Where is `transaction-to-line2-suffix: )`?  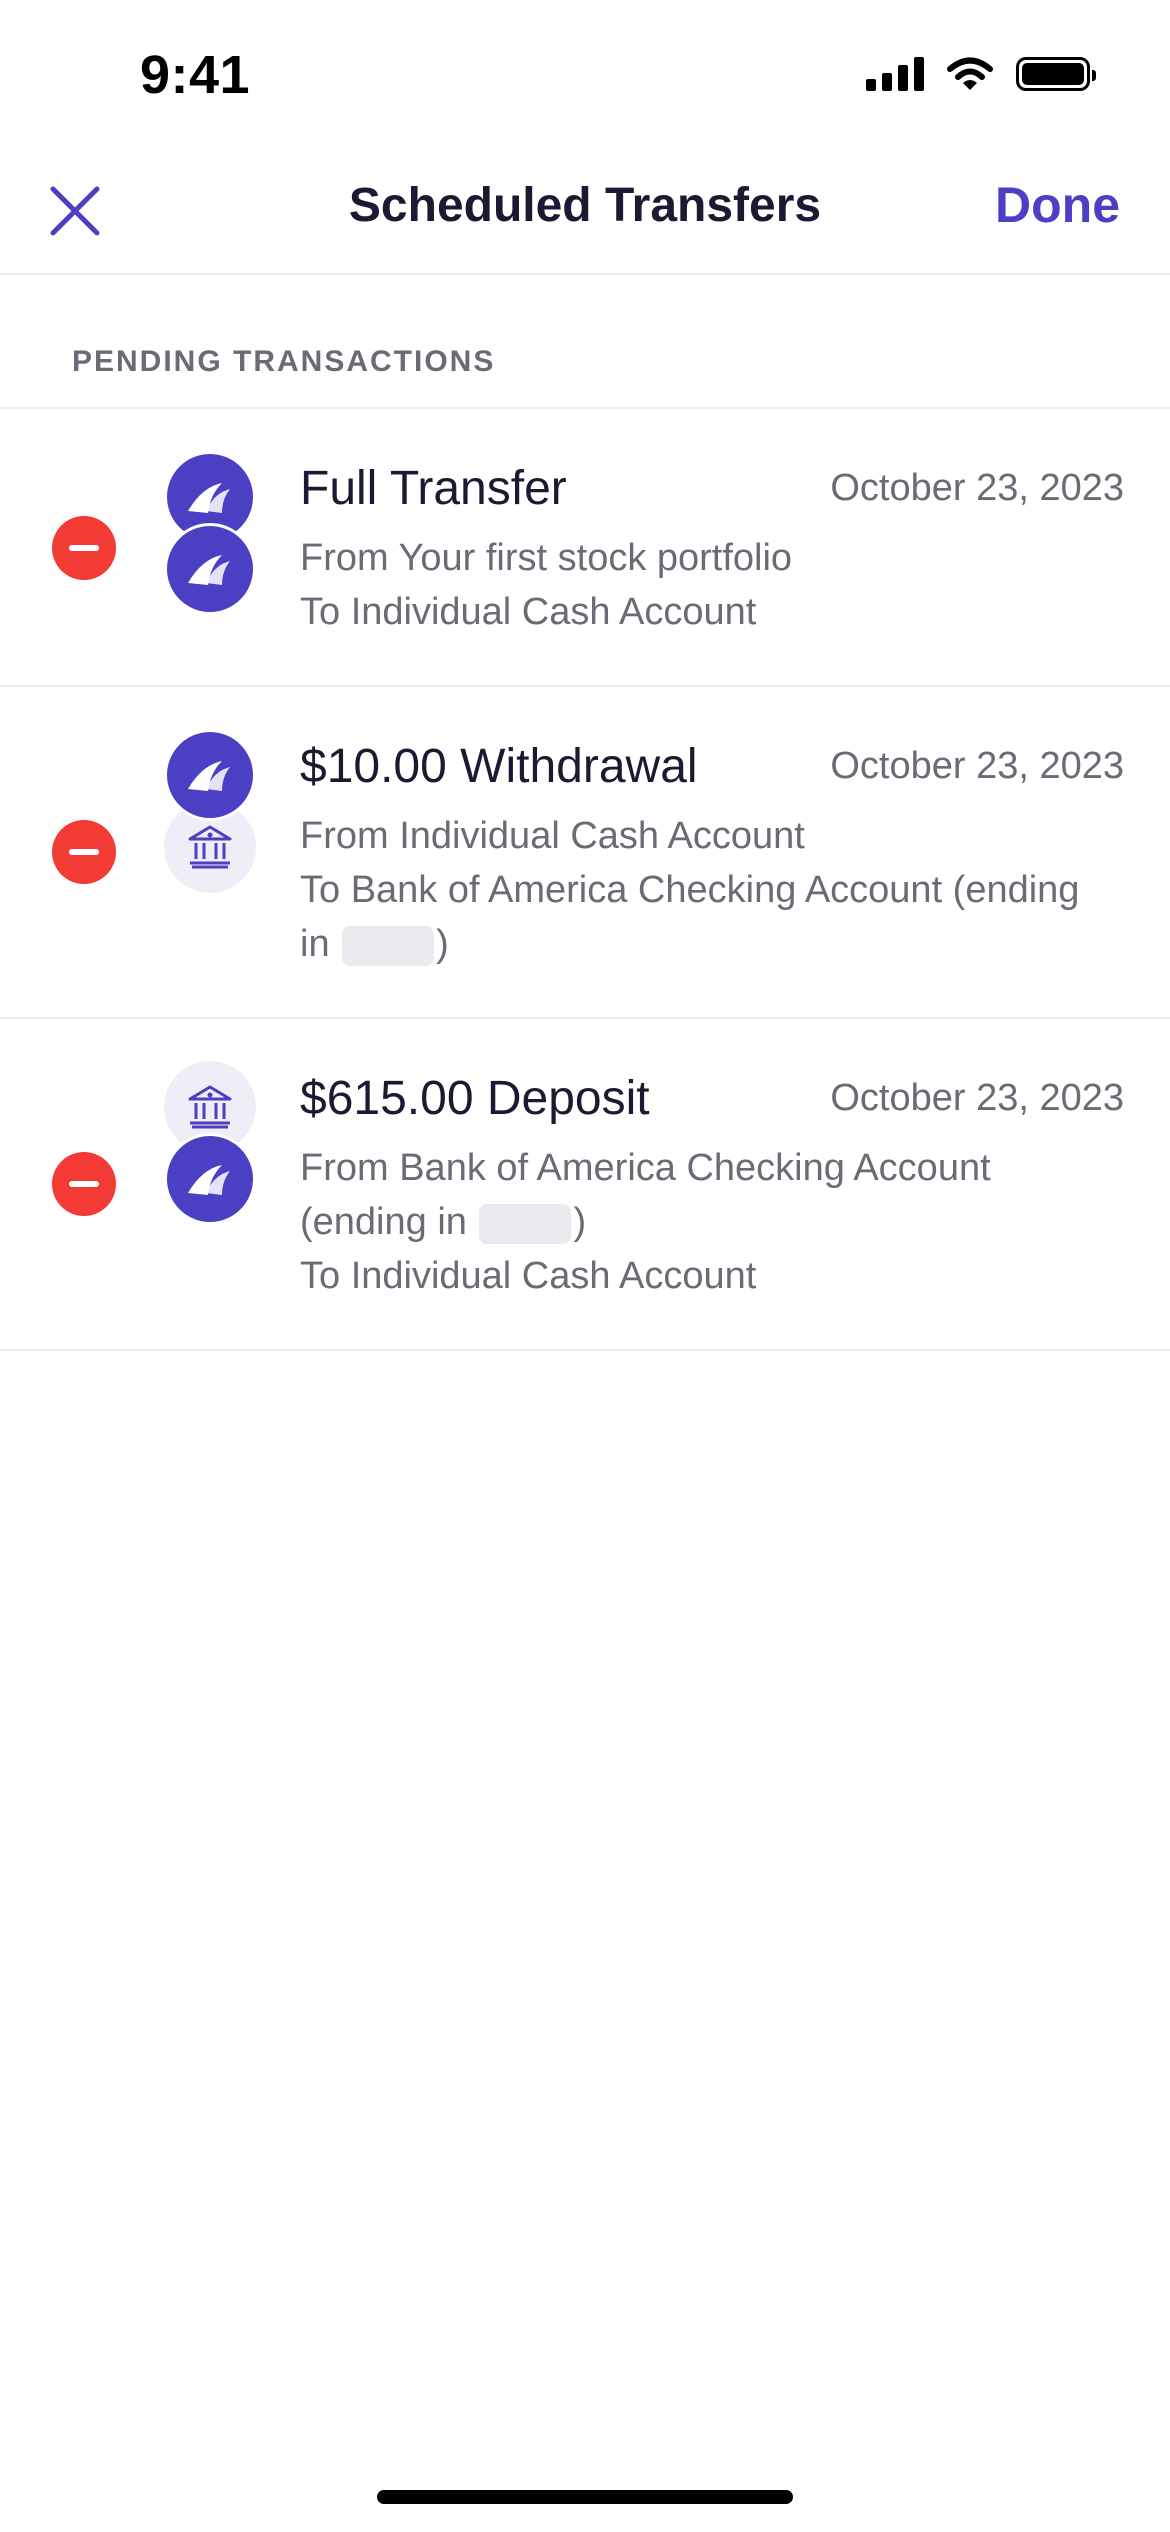 transaction-to-line2-suffix: ) is located at coordinates (442, 944).